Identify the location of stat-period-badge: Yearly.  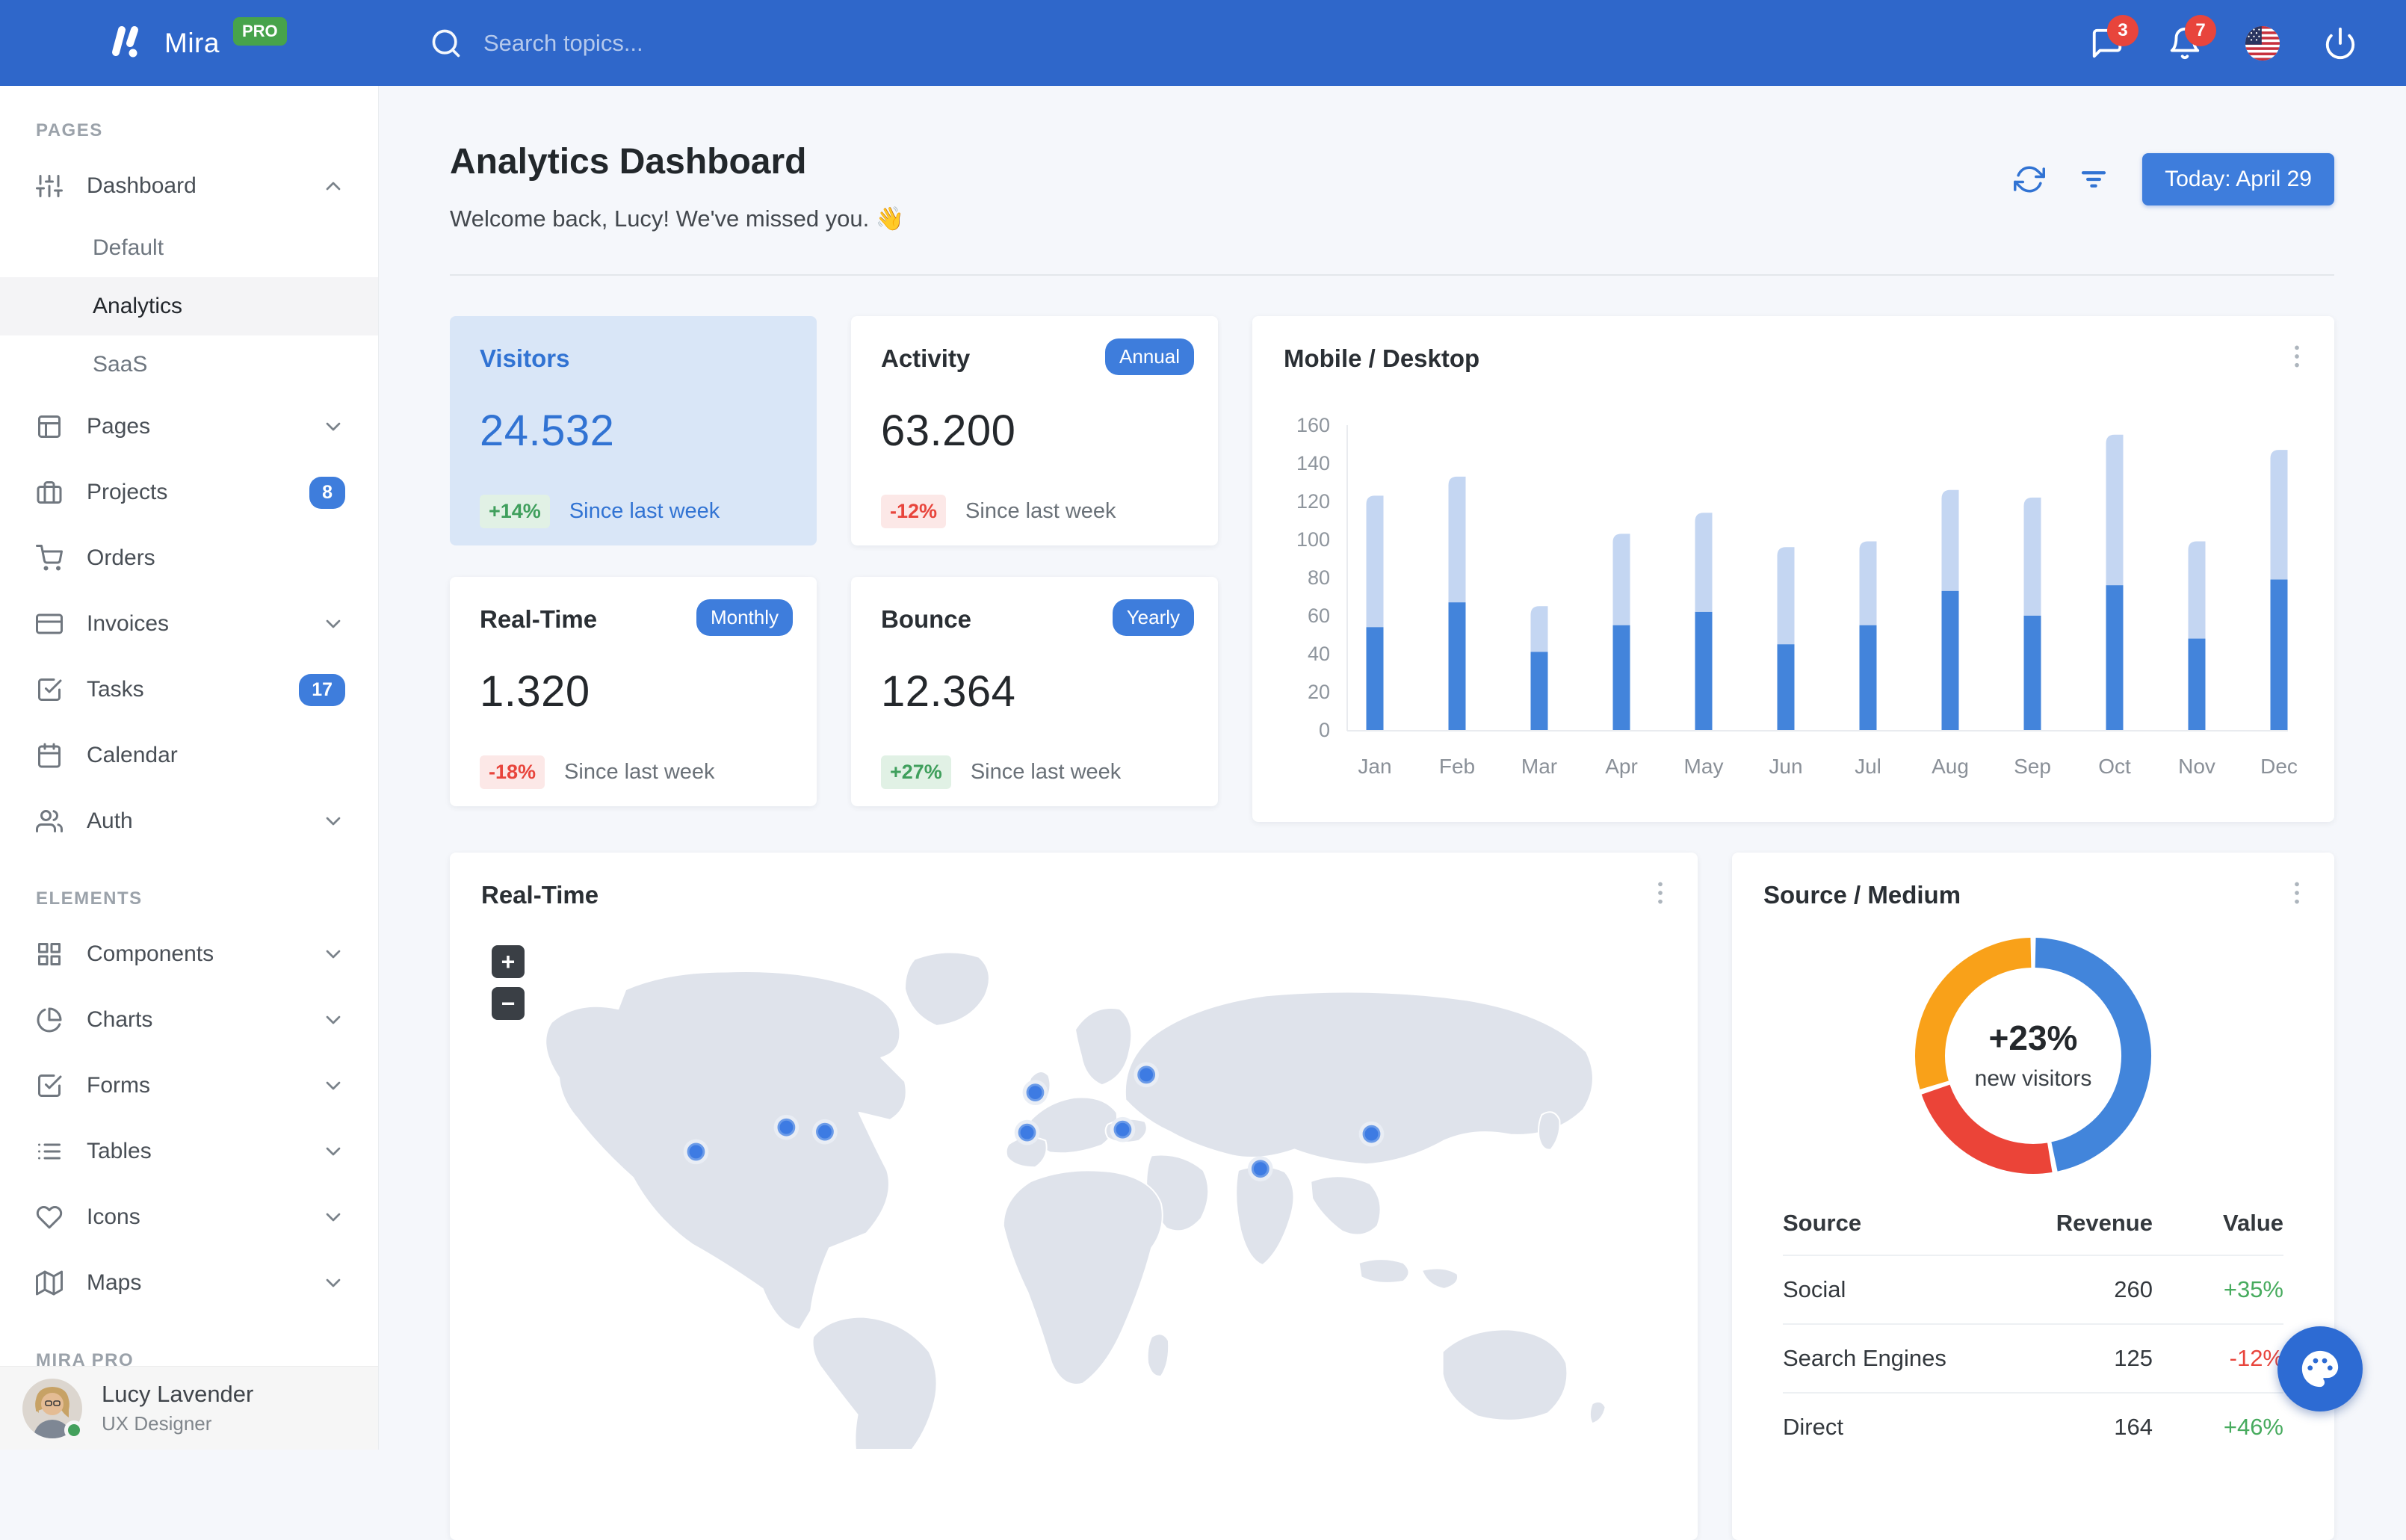
(1153, 617).